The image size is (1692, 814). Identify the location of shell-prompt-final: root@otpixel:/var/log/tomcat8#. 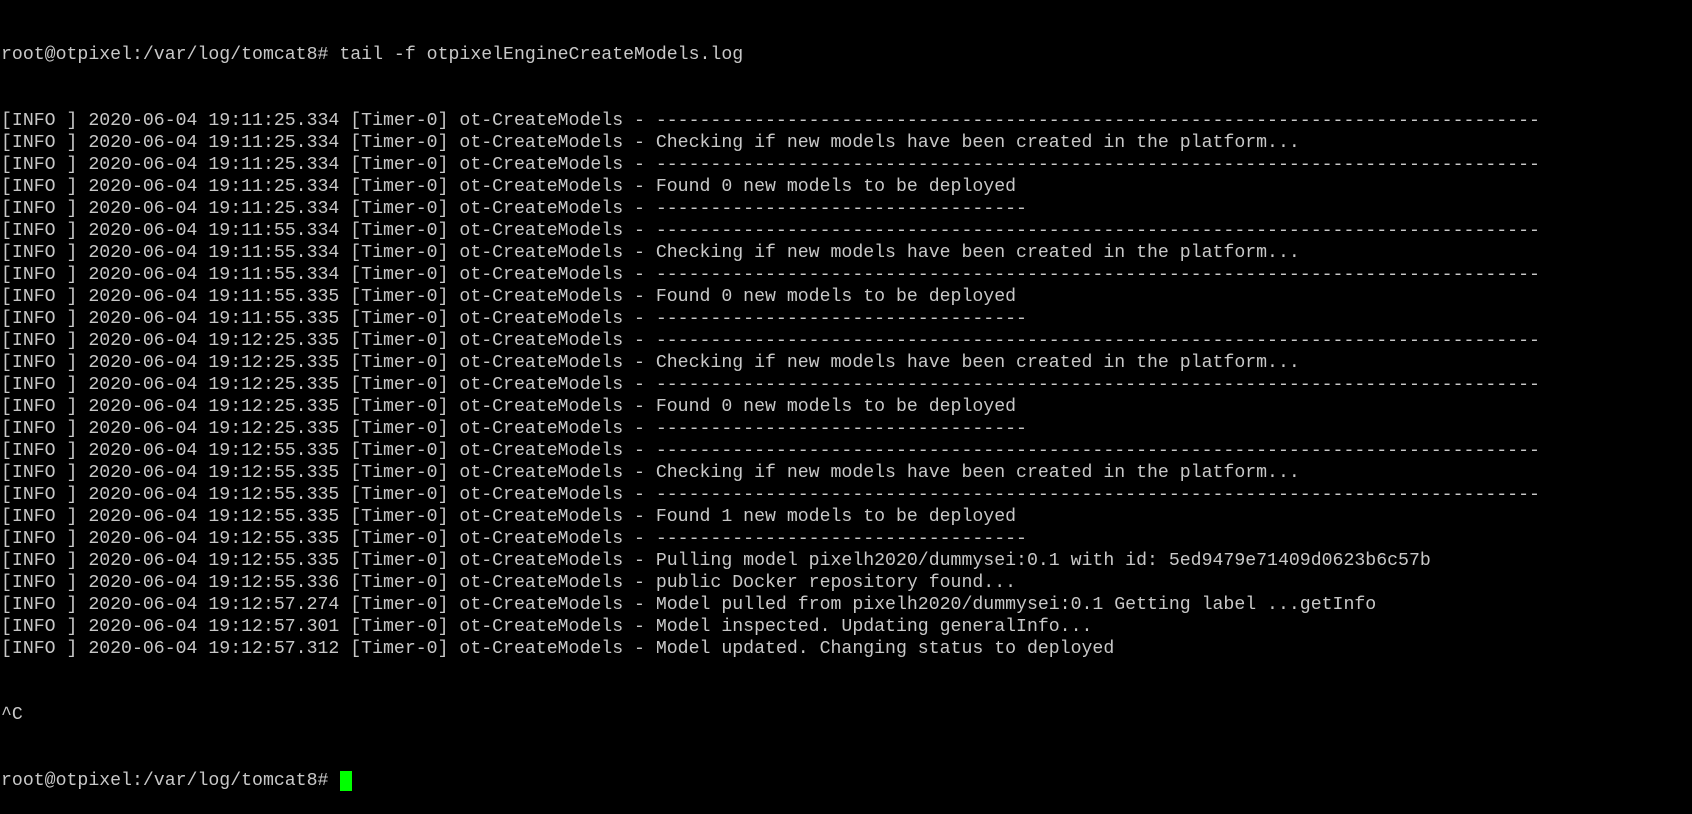
(170, 781).